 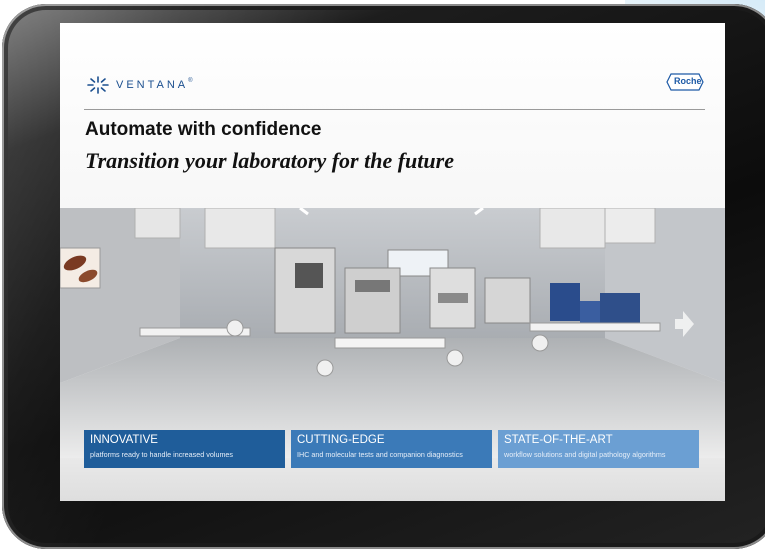 What do you see at coordinates (203, 129) in the screenshot?
I see `page-title: Automate with confidence` at bounding box center [203, 129].